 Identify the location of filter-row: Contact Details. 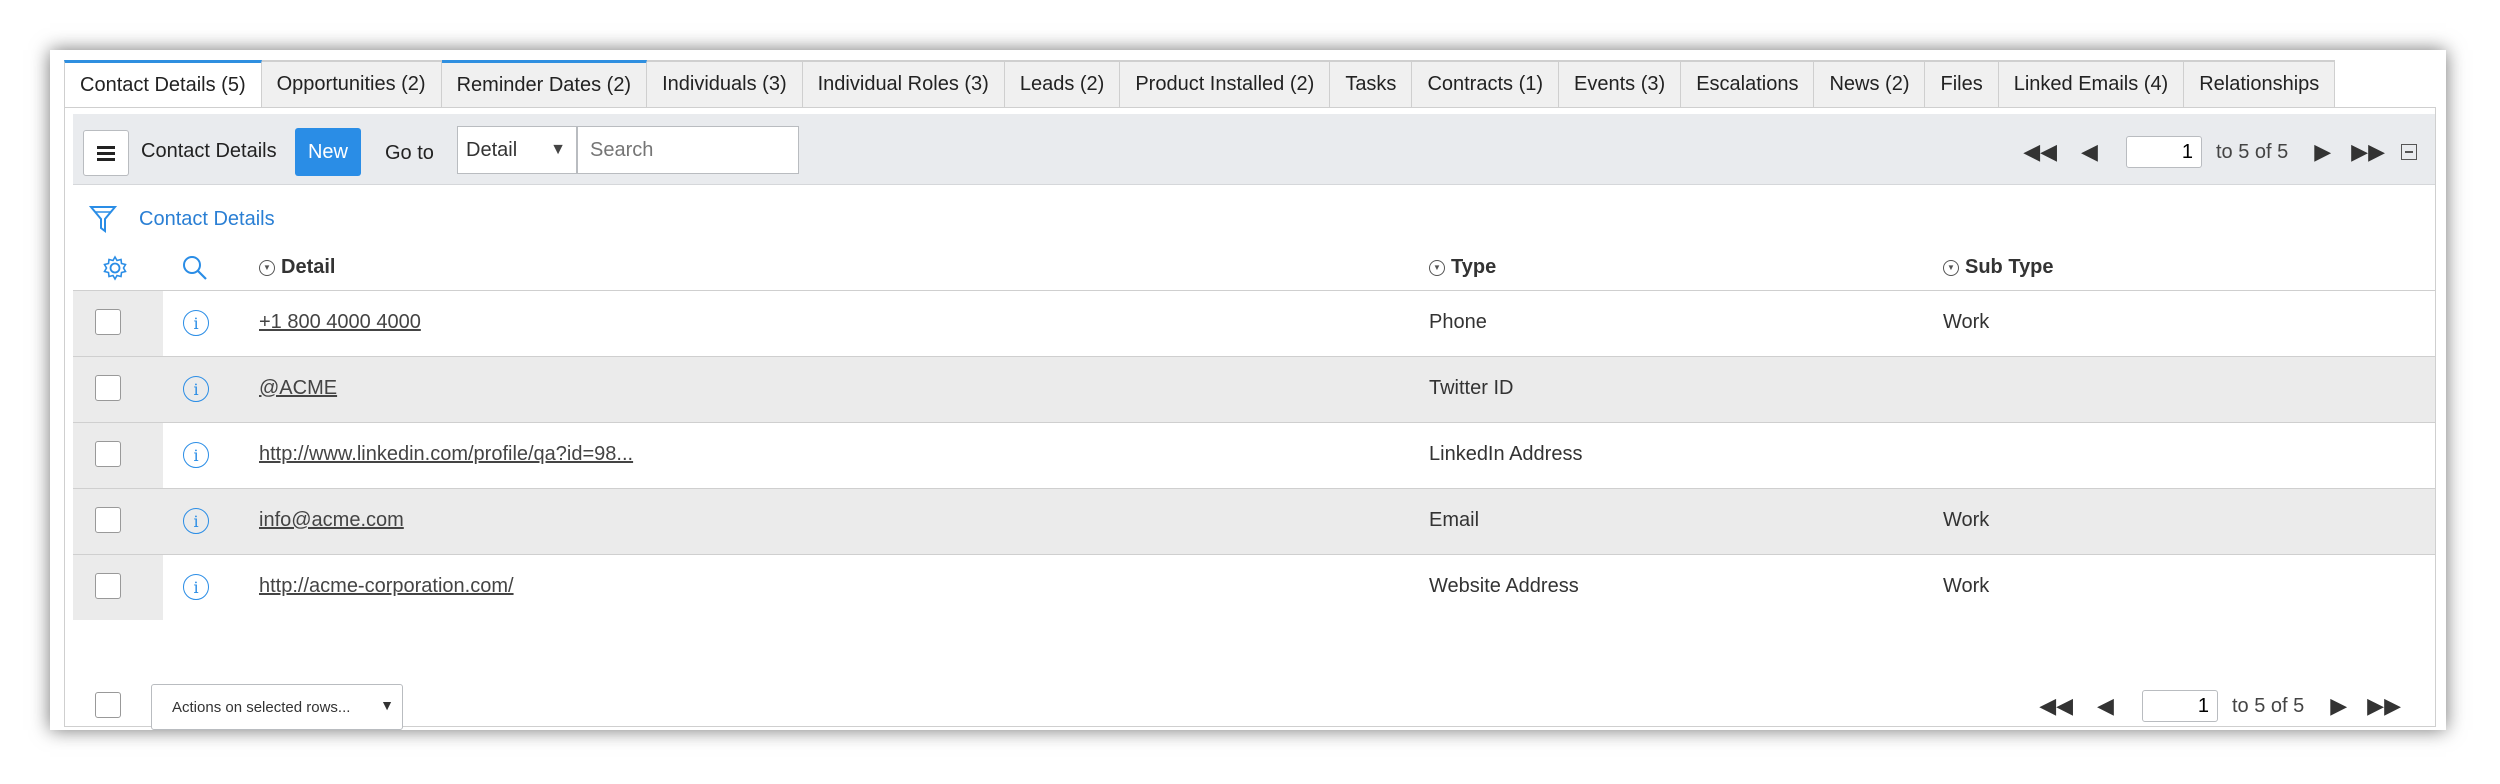
(182, 219).